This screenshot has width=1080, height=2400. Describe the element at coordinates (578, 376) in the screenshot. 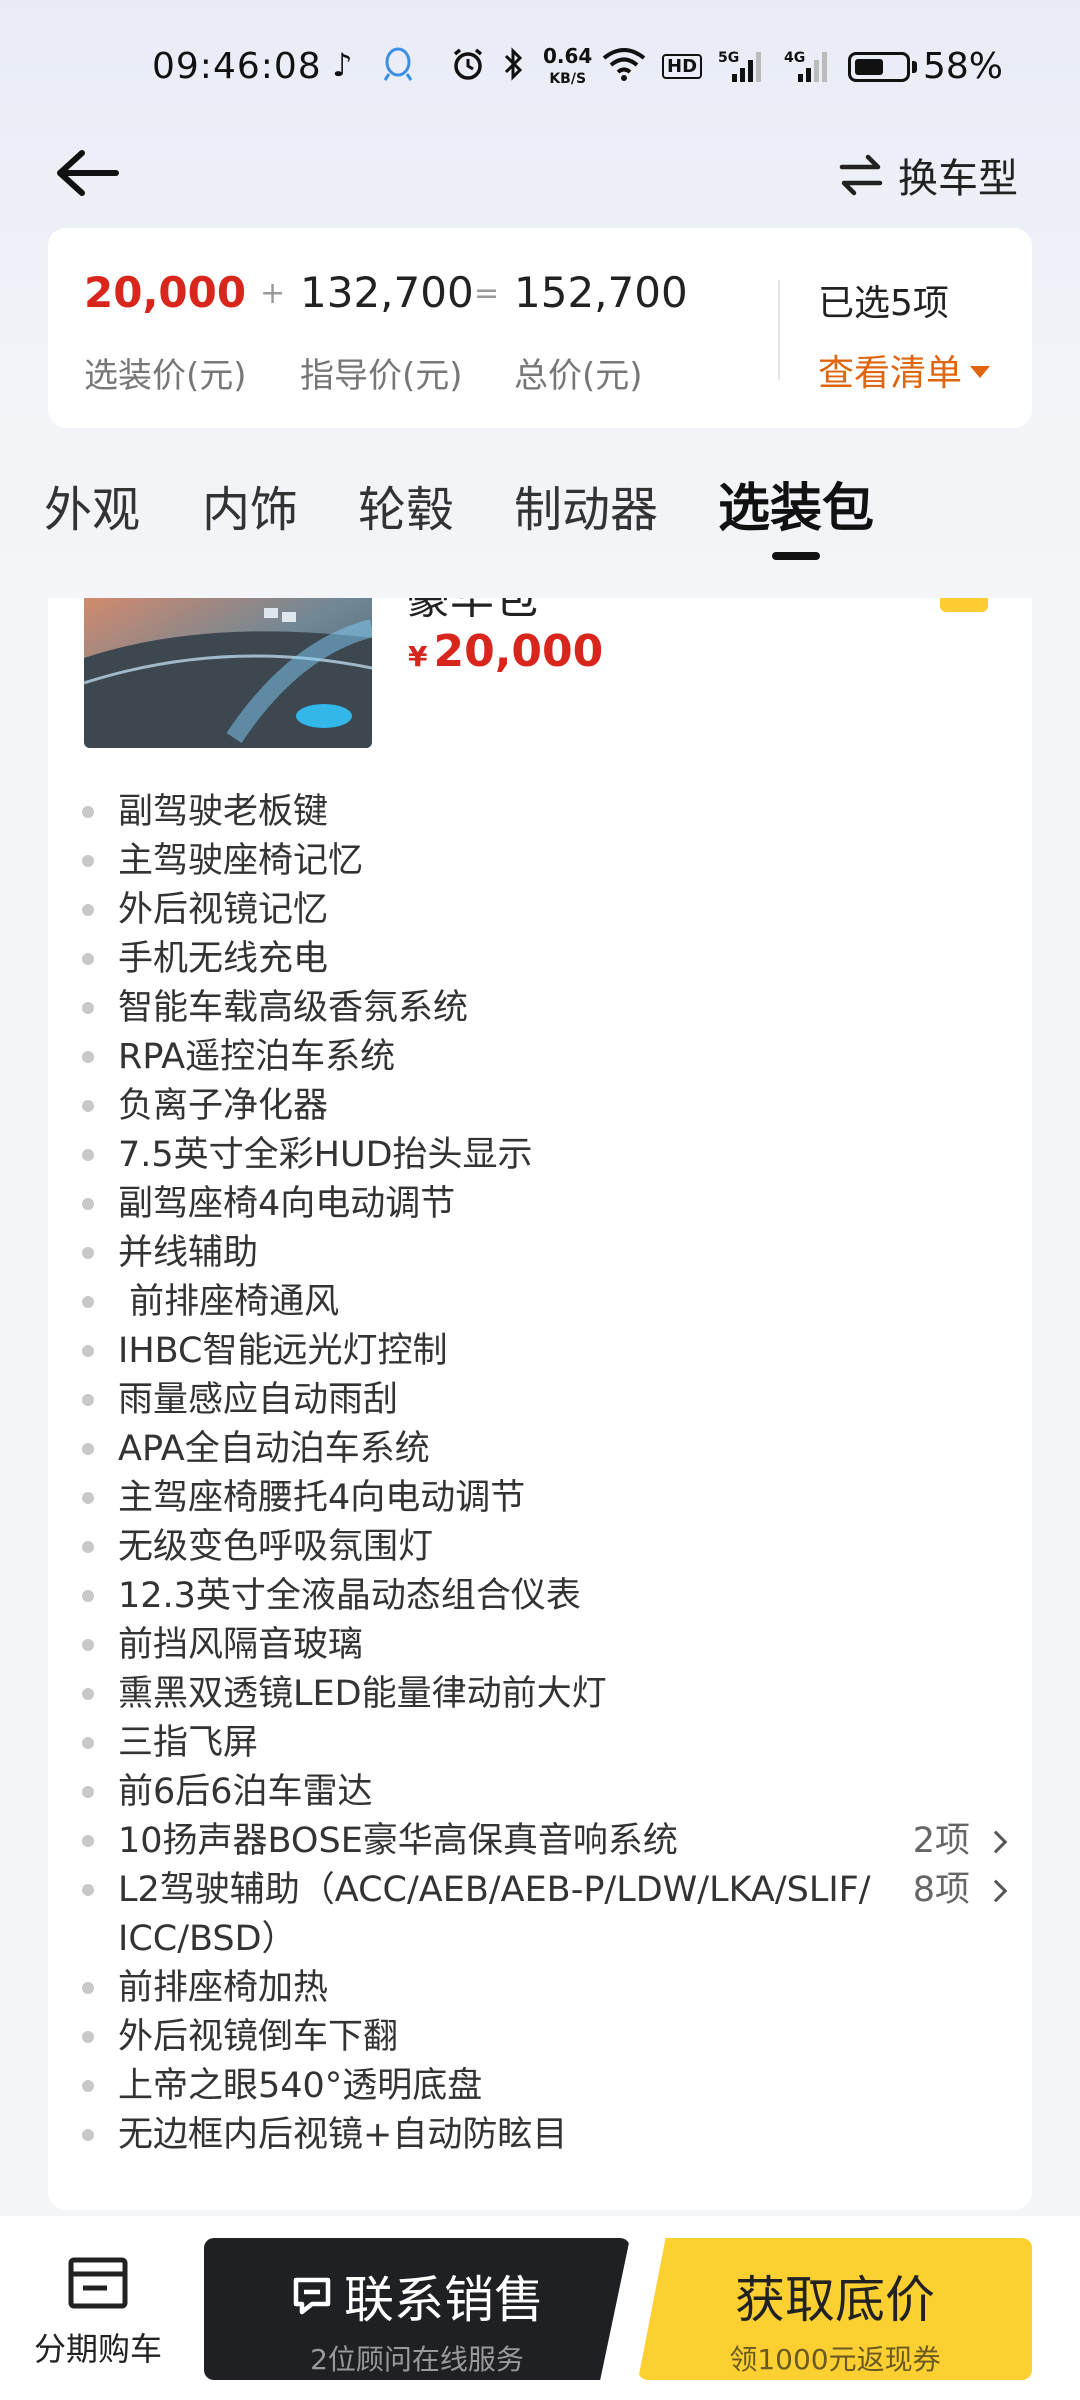

I see `total-price-label: 总价(元)` at that location.